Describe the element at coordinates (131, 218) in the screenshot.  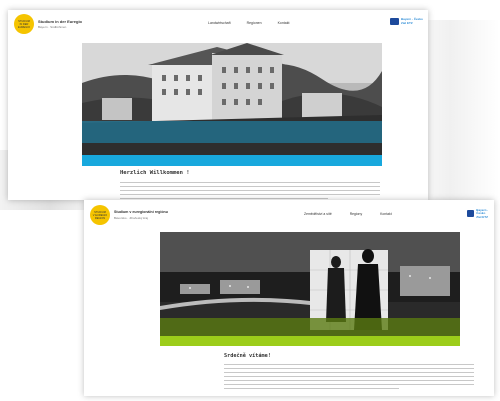
I see `site-subtitle: Bavorsko · Jihočeský kraj` at that location.